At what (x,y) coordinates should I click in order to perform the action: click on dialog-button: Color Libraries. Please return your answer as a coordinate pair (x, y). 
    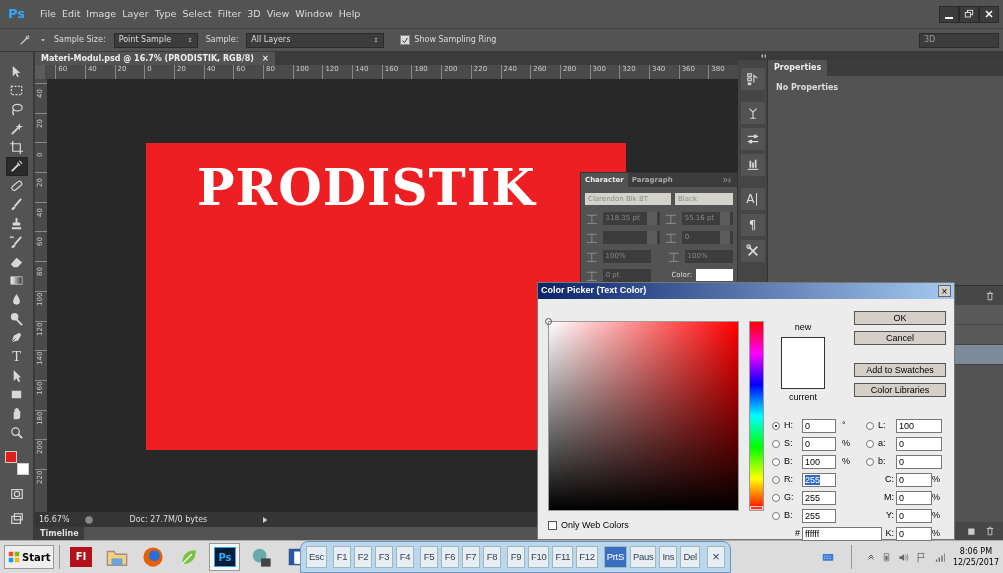
    Looking at the image, I should click on (900, 390).